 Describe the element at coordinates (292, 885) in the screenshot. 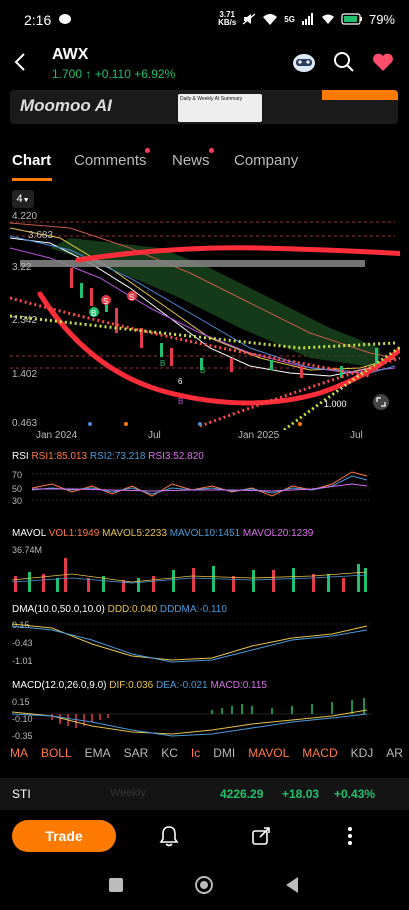

I see `back-nav-icon` at that location.